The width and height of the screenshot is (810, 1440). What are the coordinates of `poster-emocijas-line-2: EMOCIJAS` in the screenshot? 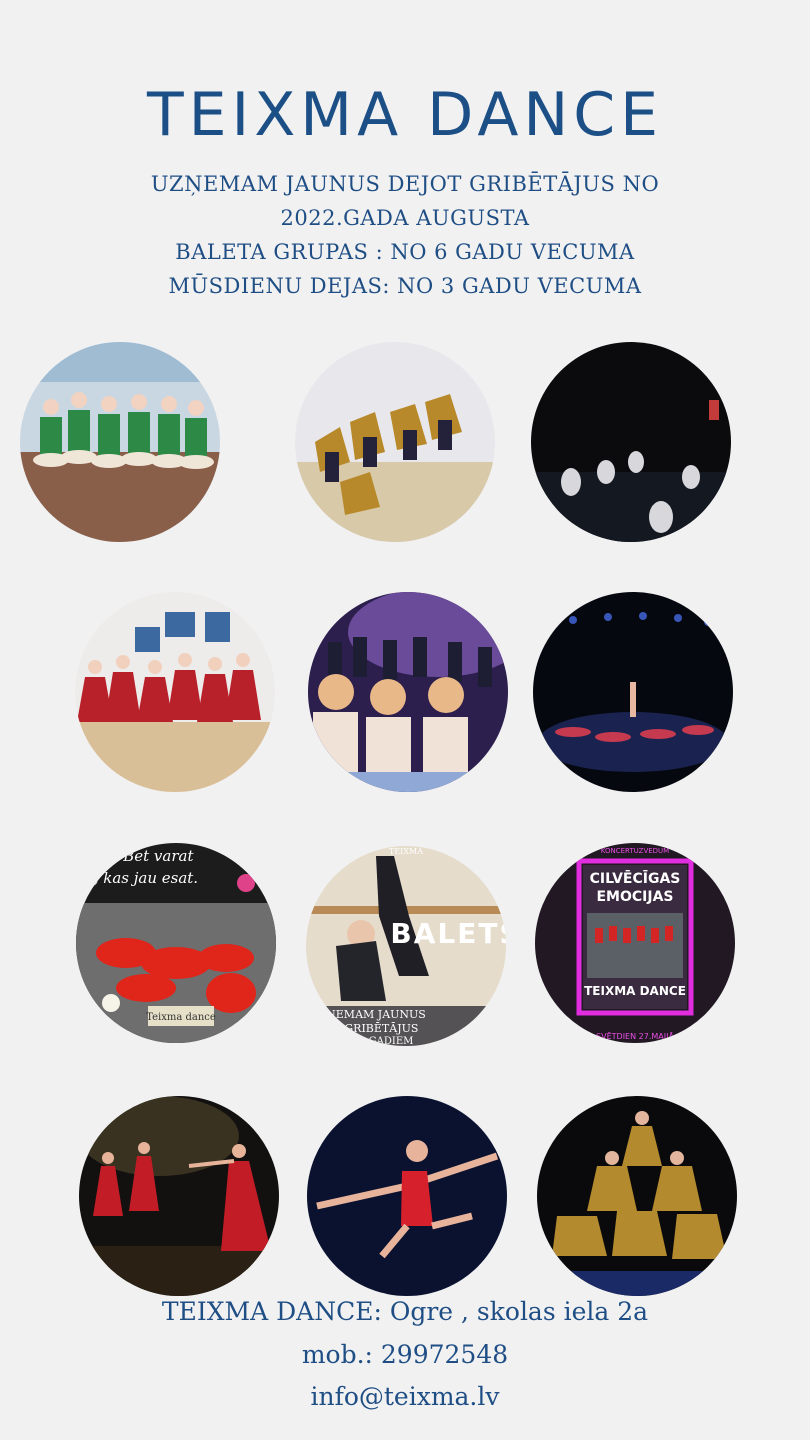 It's located at (634, 897).